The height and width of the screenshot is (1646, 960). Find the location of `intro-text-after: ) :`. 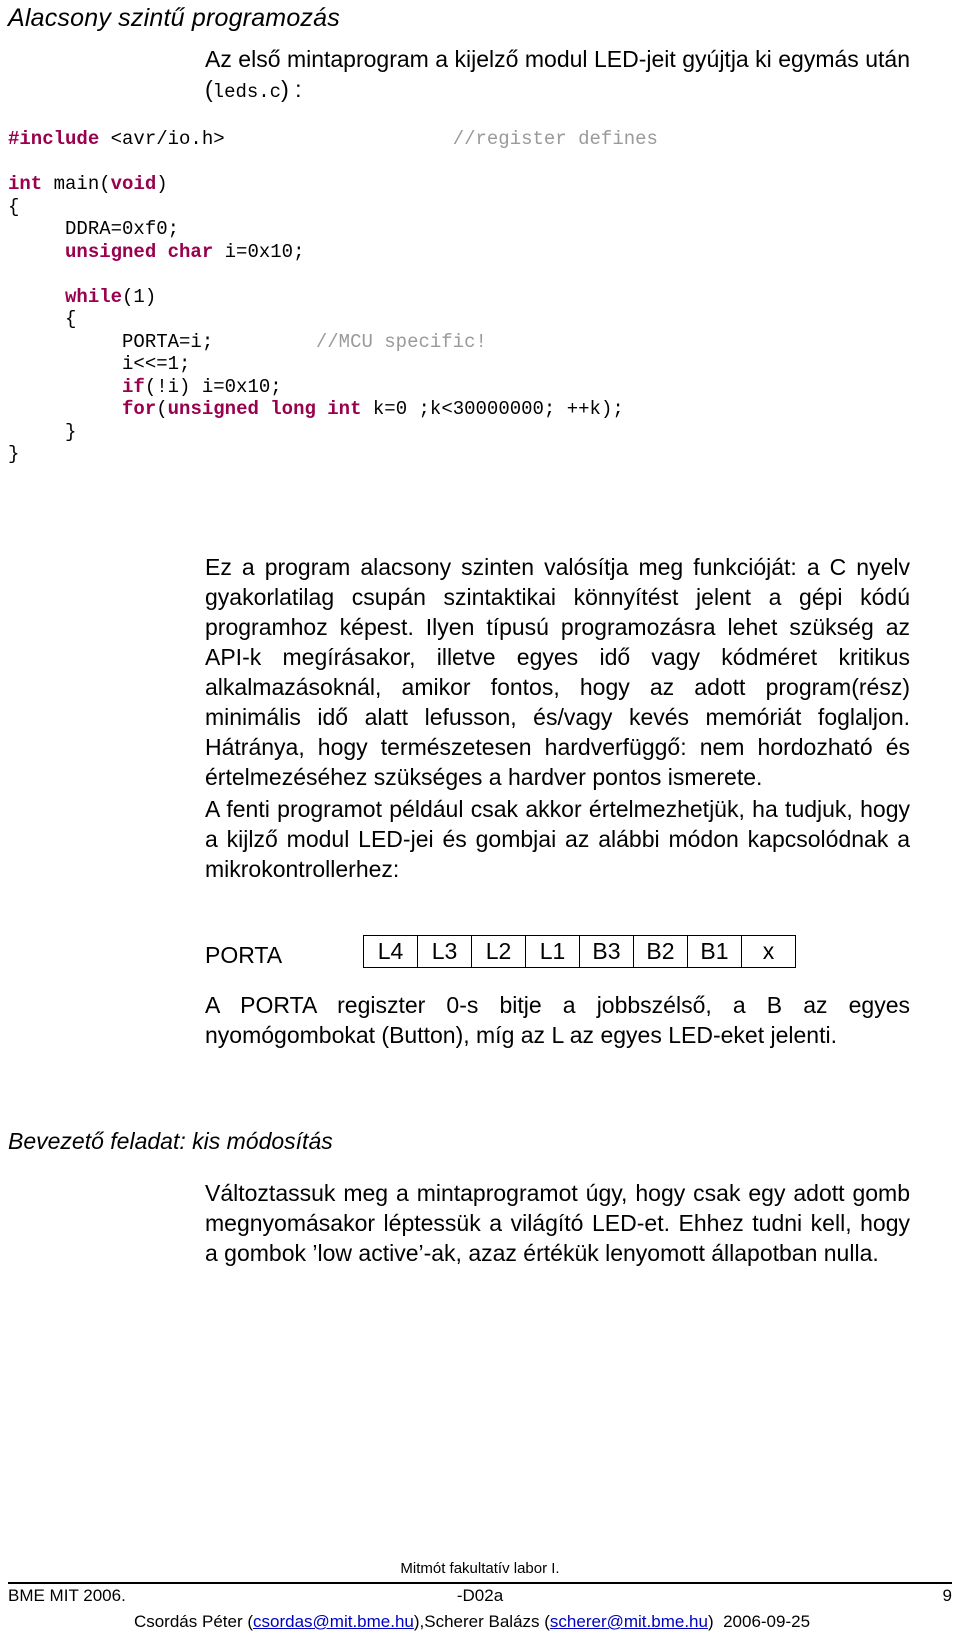

intro-text-after: ) : is located at coordinates (291, 89).